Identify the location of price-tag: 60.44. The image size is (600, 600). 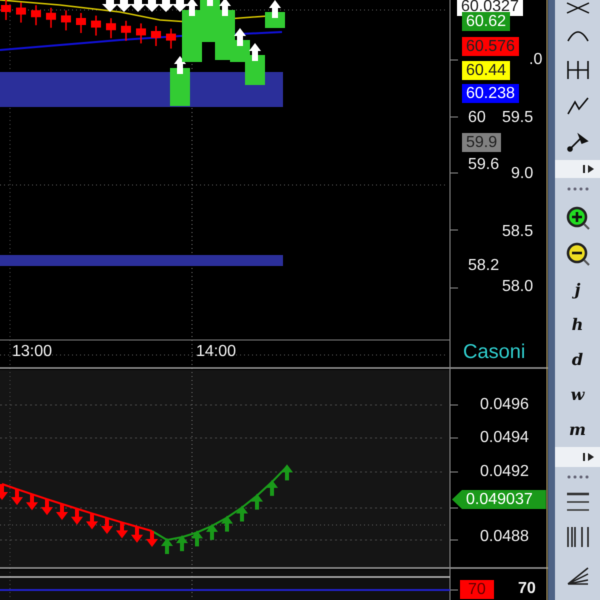
(486, 70).